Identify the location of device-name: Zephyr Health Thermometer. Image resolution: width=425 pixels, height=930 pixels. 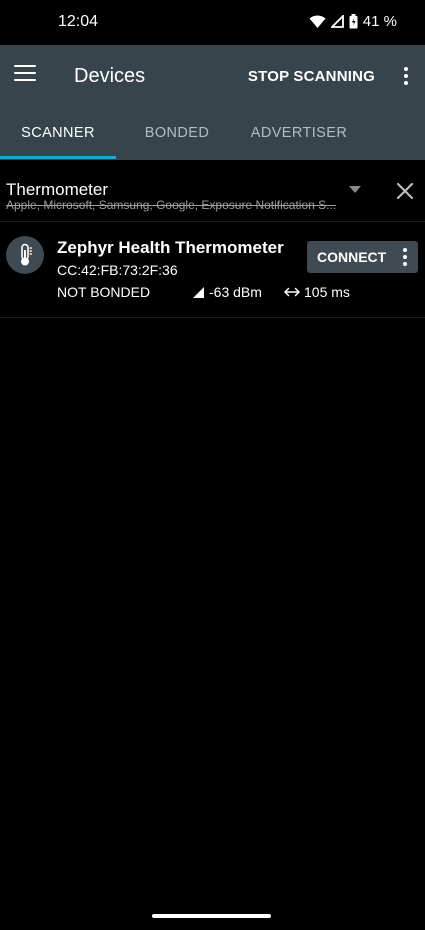
(170, 247).